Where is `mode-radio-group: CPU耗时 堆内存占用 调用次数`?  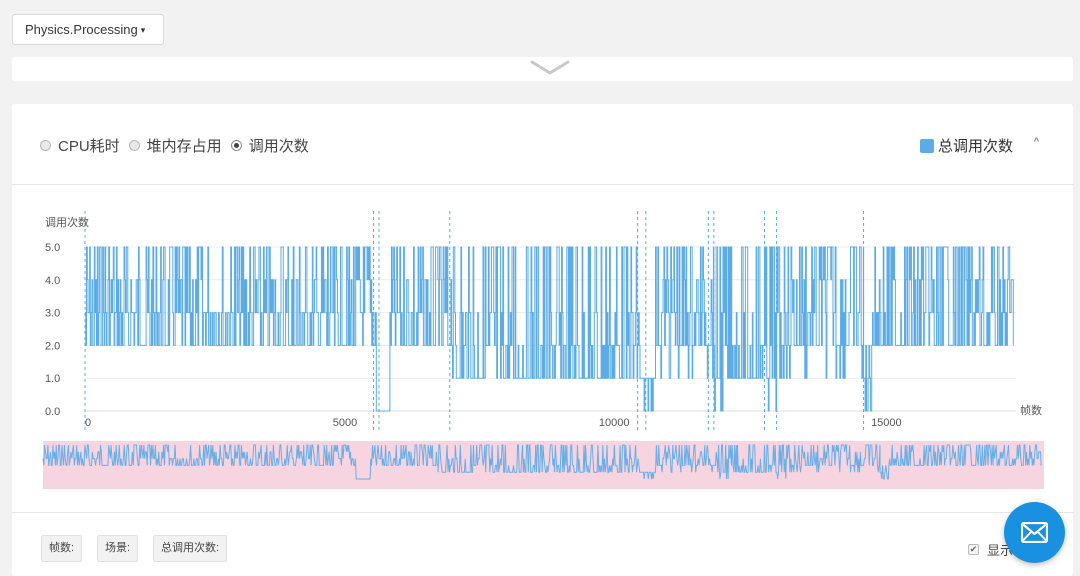 mode-radio-group: CPU耗时 堆内存占用 调用次数 is located at coordinates (179, 145).